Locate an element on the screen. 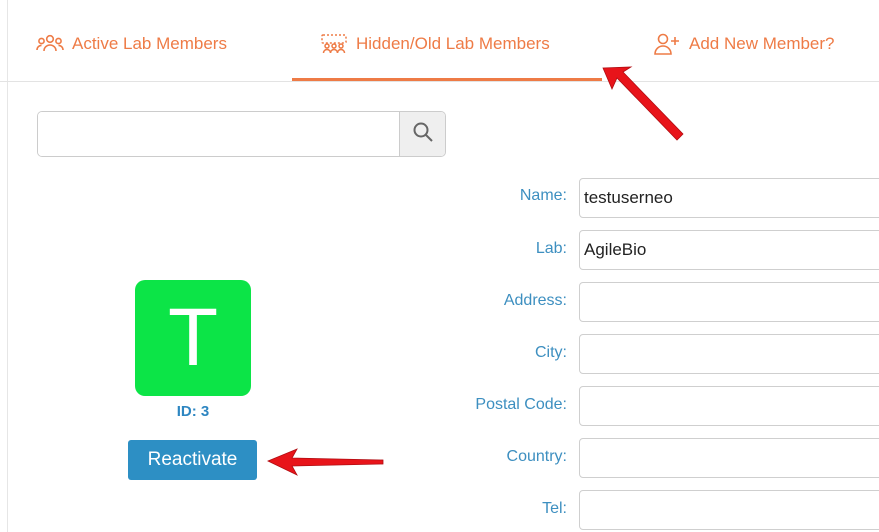 The image size is (879, 532). postal-code-field is located at coordinates (729, 406).